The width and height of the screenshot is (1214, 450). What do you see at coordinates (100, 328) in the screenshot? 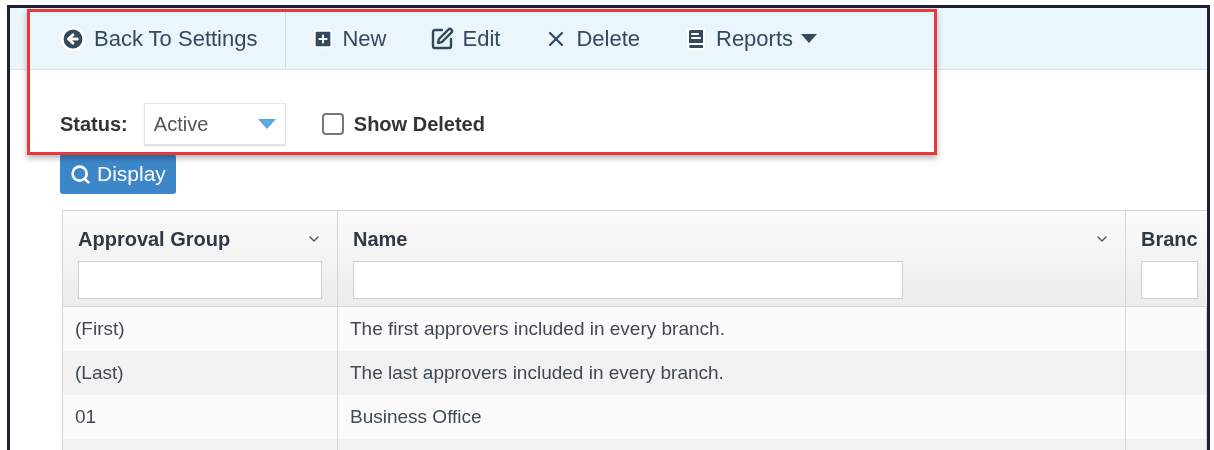
I see `table-cell-text: (First)` at bounding box center [100, 328].